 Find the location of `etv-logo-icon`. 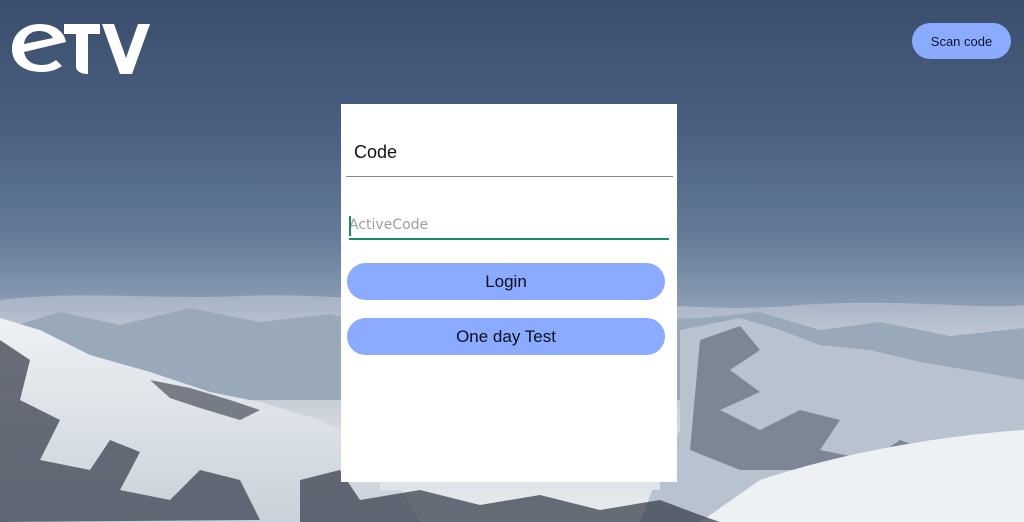

etv-logo-icon is located at coordinates (81, 49).